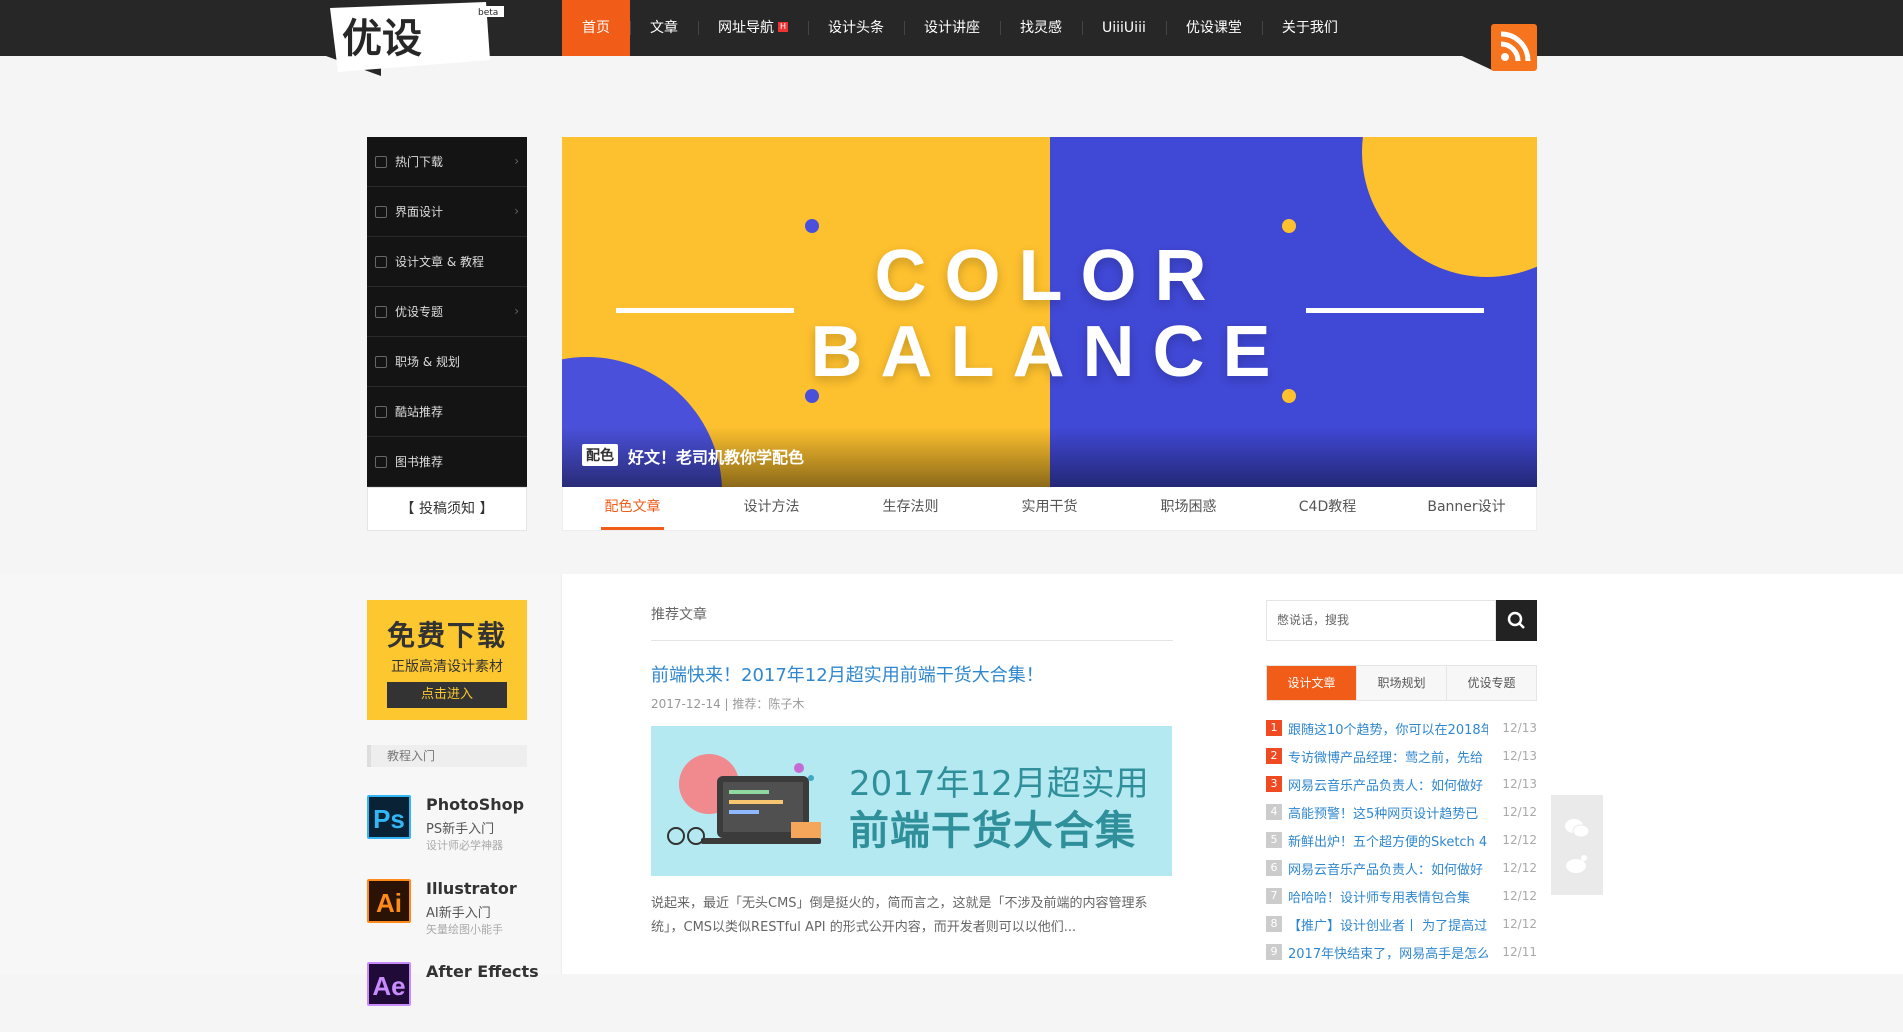  Describe the element at coordinates (447, 412) in the screenshot. I see `category-menu-item: 酷站推荐` at that location.